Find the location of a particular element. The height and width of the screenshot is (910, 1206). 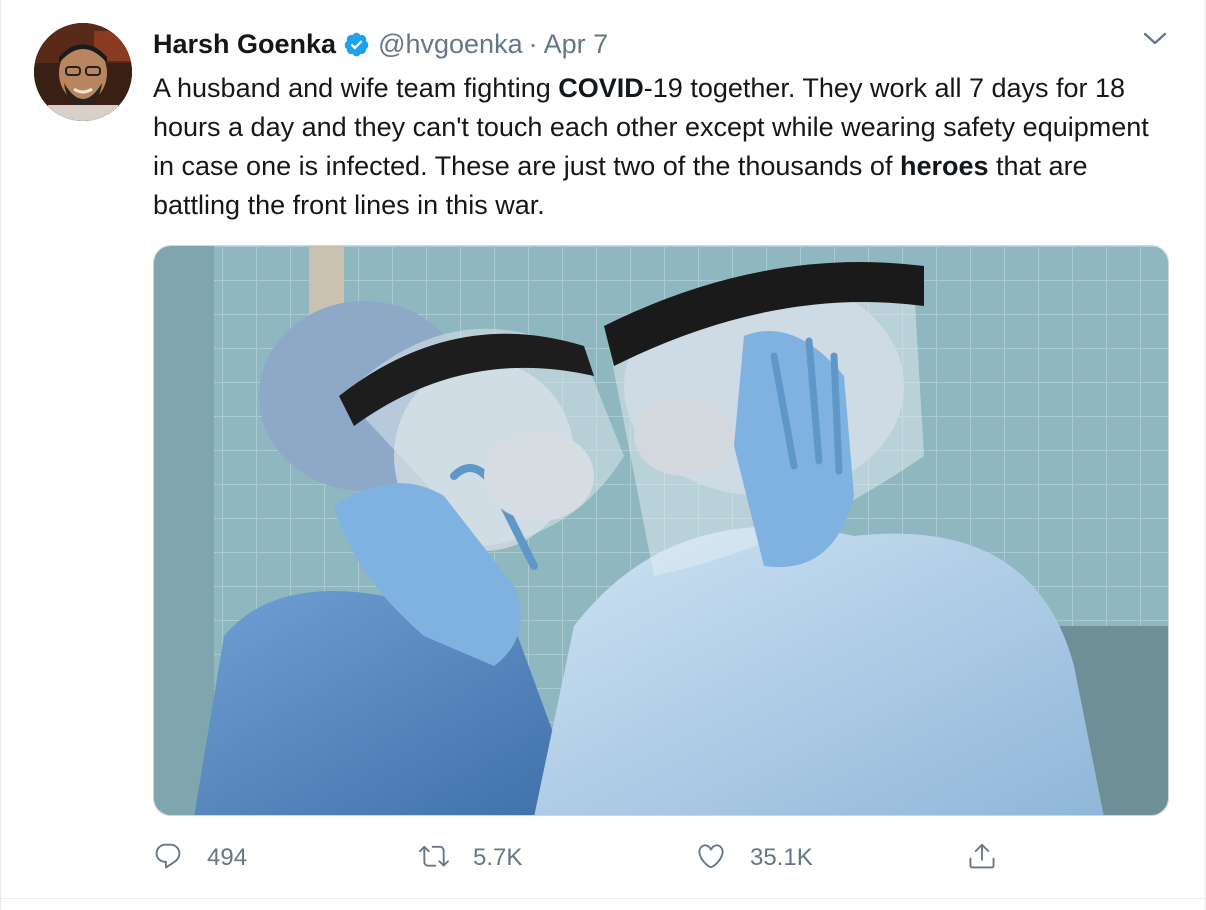

author-handle: @hvgoenka is located at coordinates (450, 44).